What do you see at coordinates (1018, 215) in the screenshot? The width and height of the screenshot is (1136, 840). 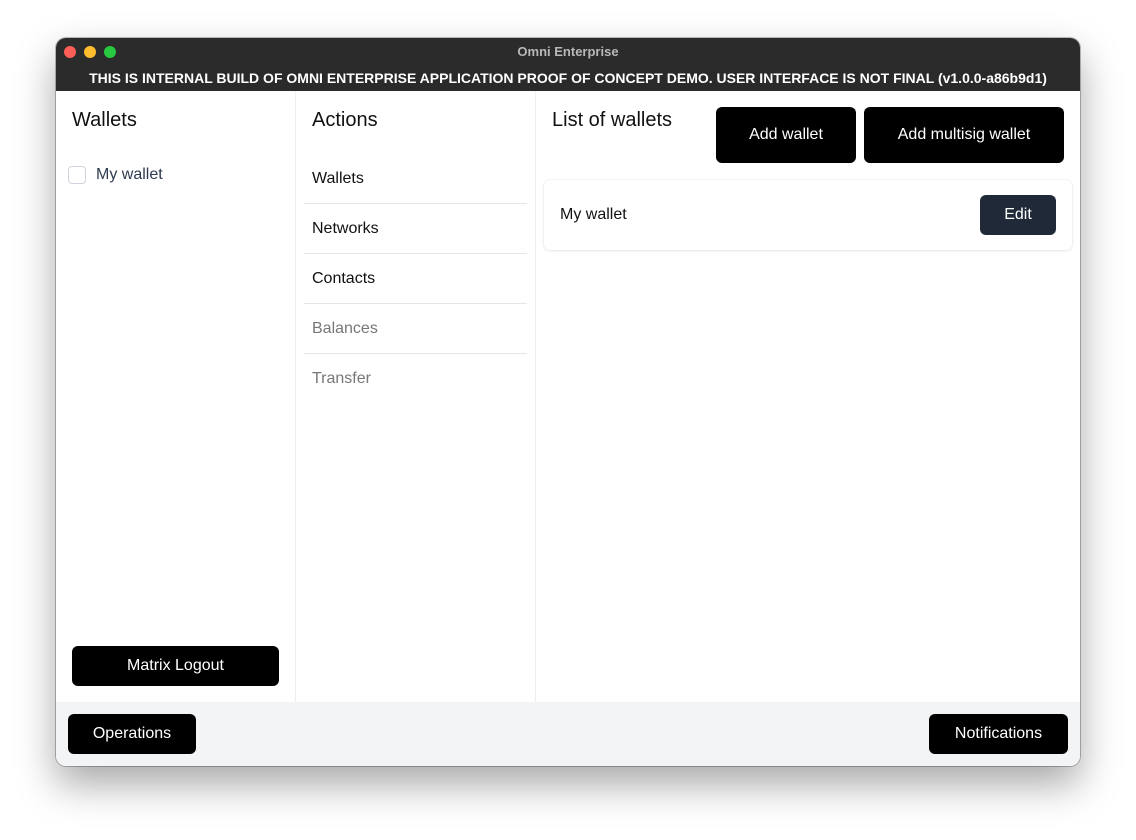 I see `edit-wallet-button: Edit` at bounding box center [1018, 215].